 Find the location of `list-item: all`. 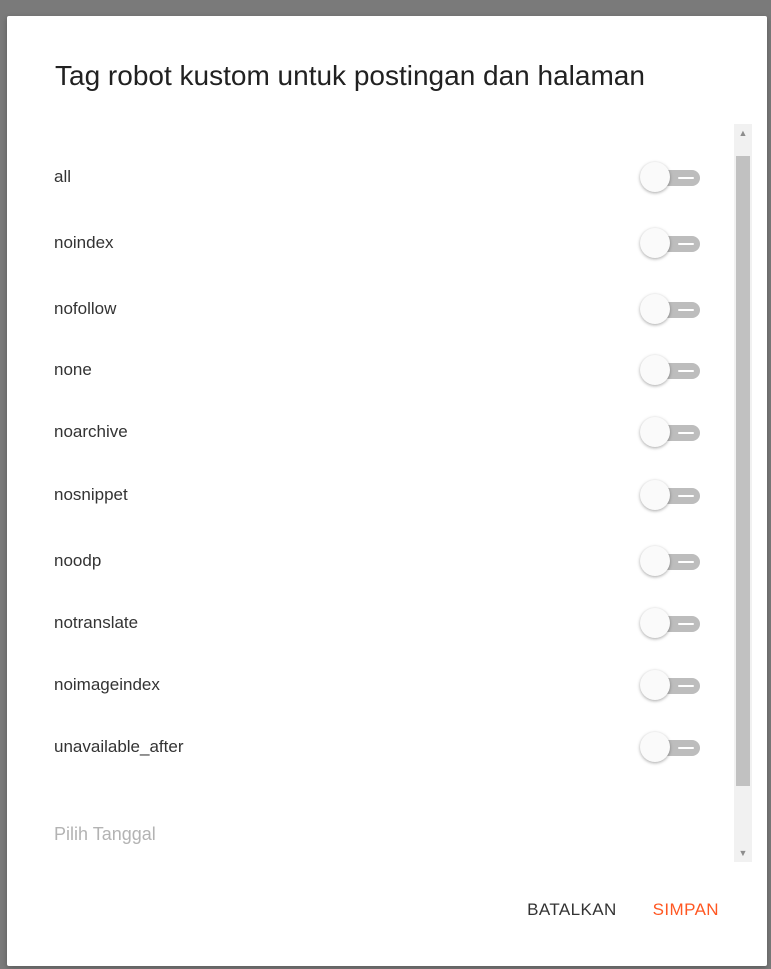

list-item: all is located at coordinates (379, 177).